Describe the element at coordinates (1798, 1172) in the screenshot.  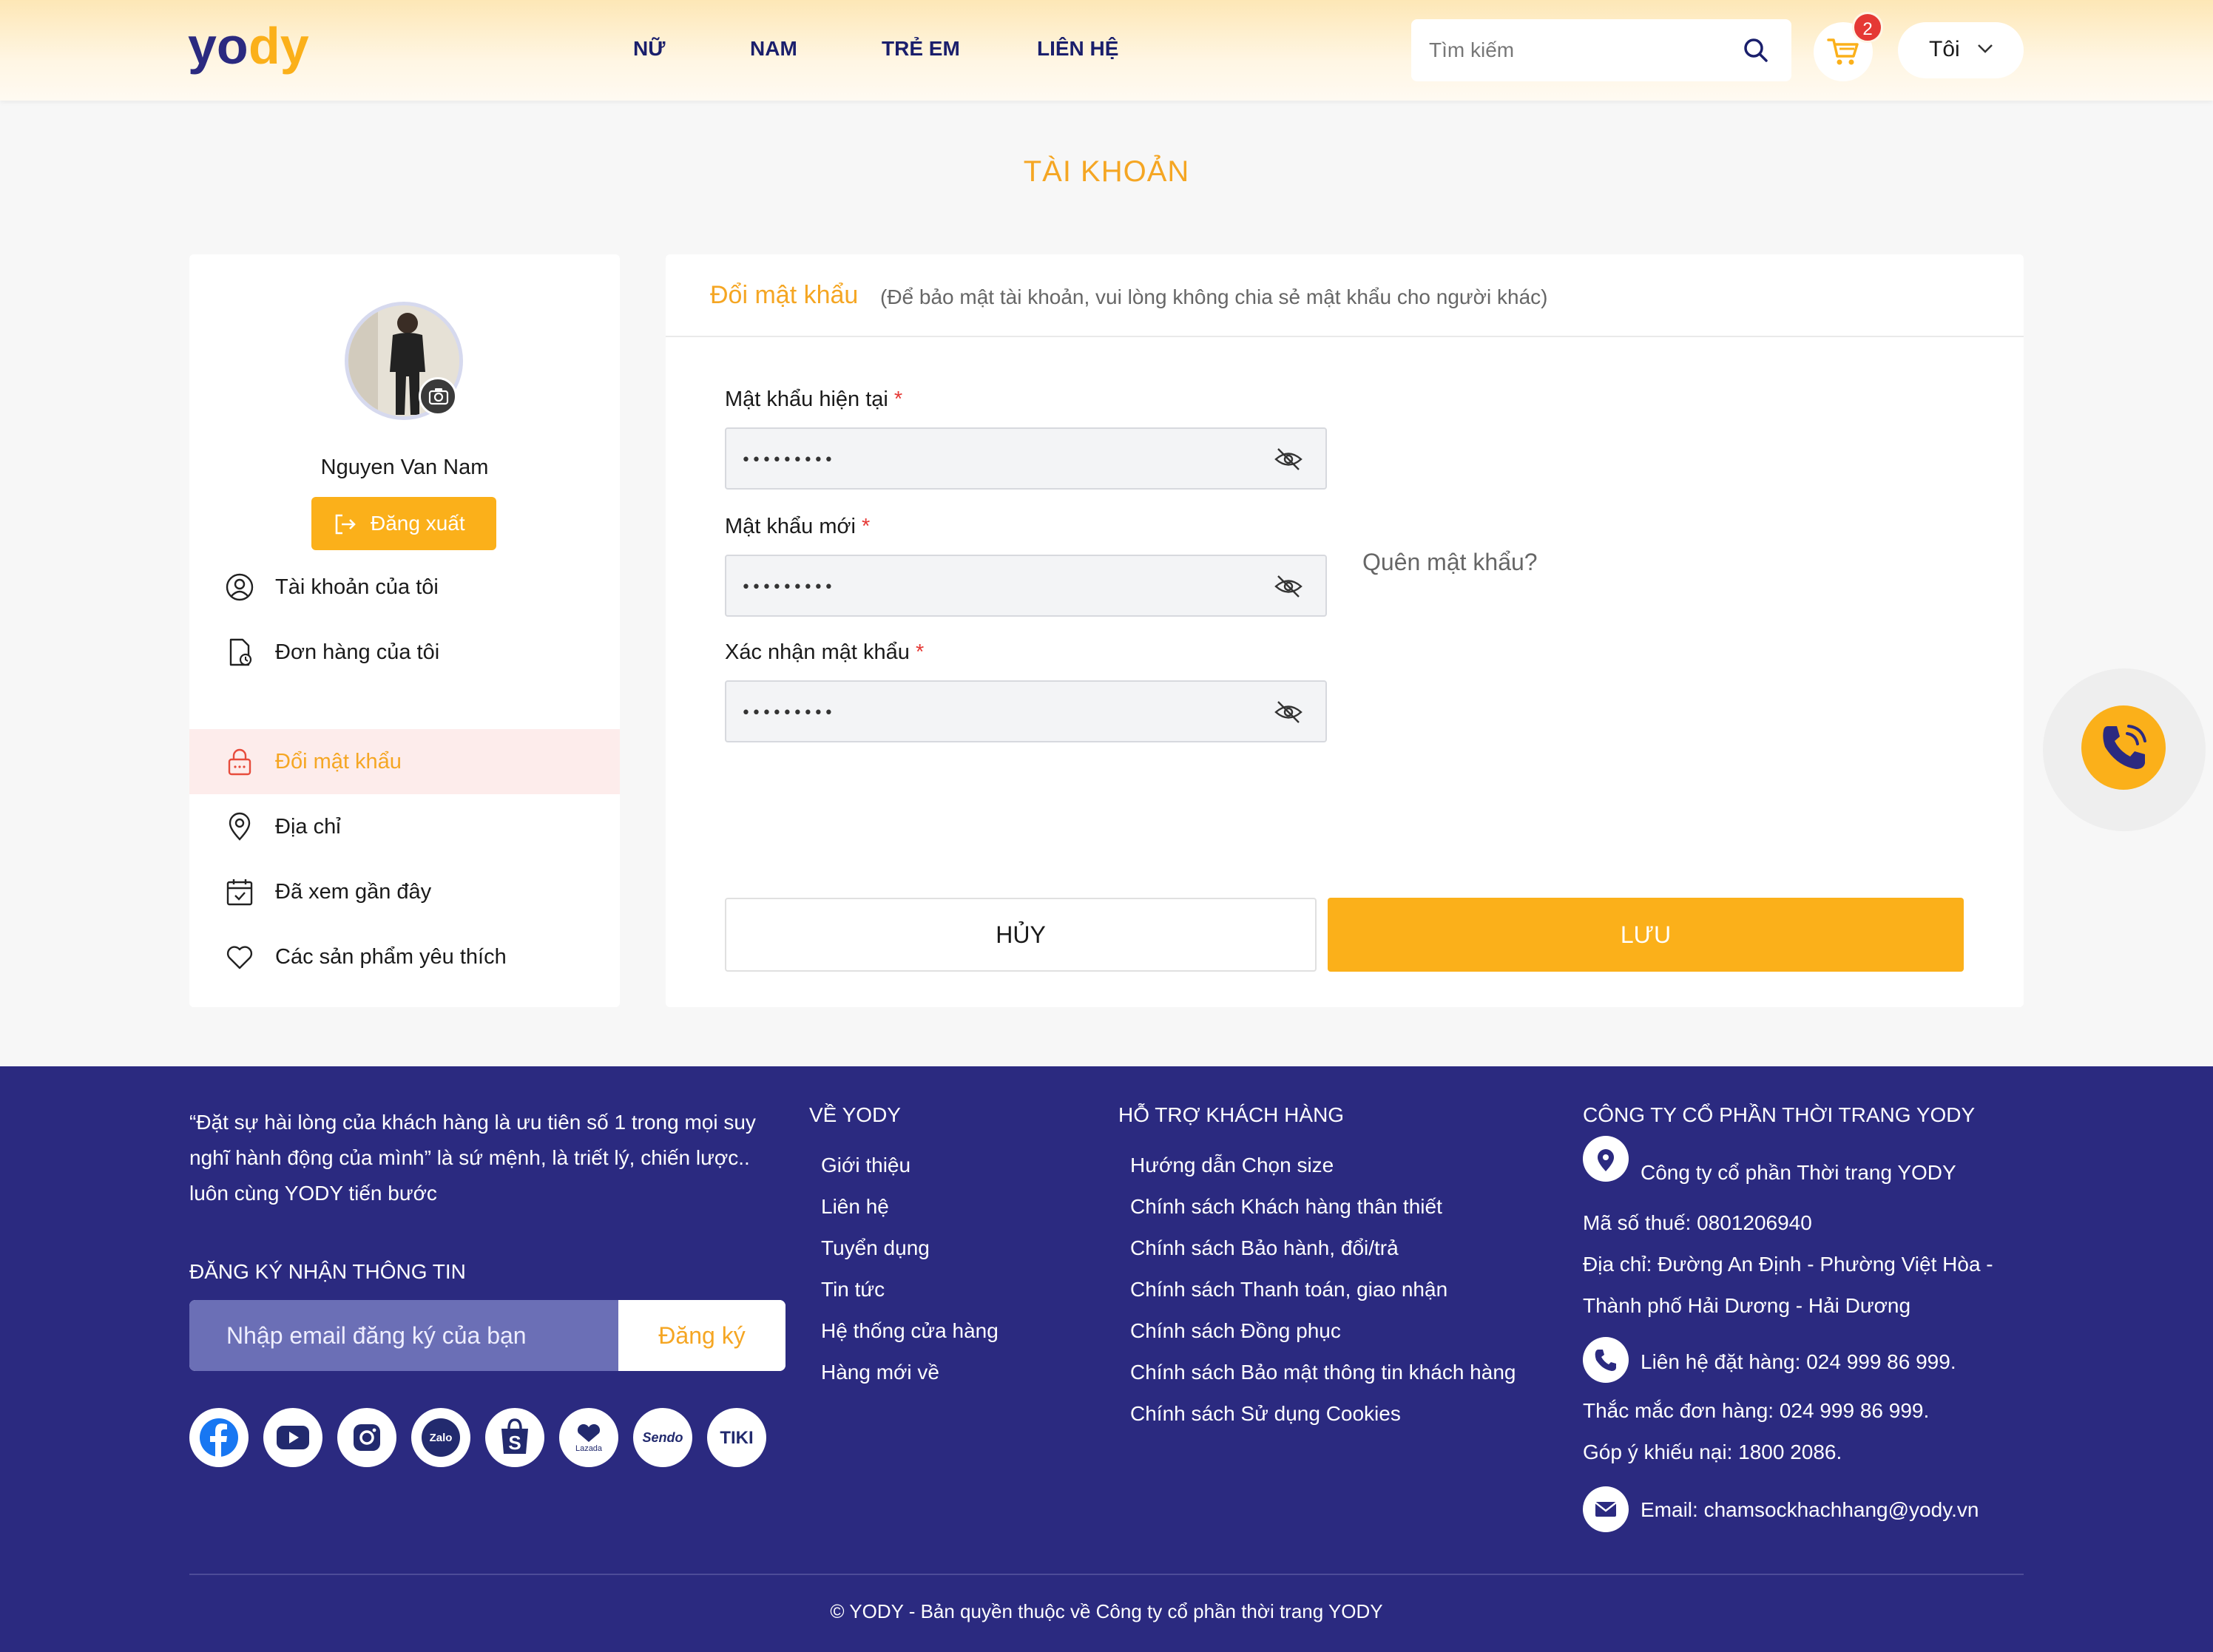
I see `company-name: Công ty cổ phần Thời trang YODY` at that location.